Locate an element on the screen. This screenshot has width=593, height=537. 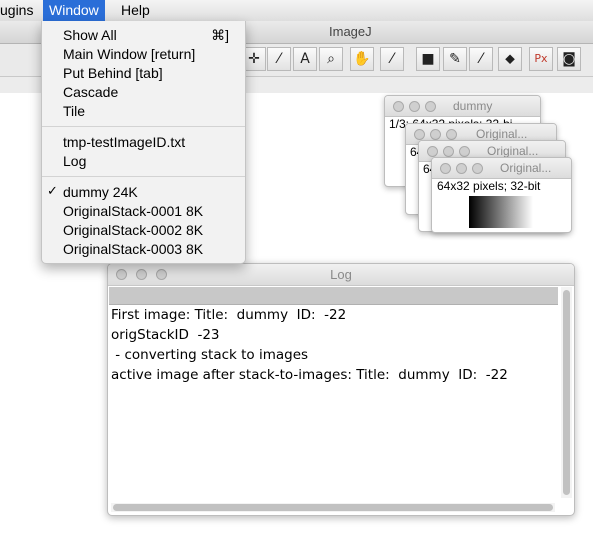
image-info: 64x32 pixels; 32-bit is located at coordinates (489, 186).